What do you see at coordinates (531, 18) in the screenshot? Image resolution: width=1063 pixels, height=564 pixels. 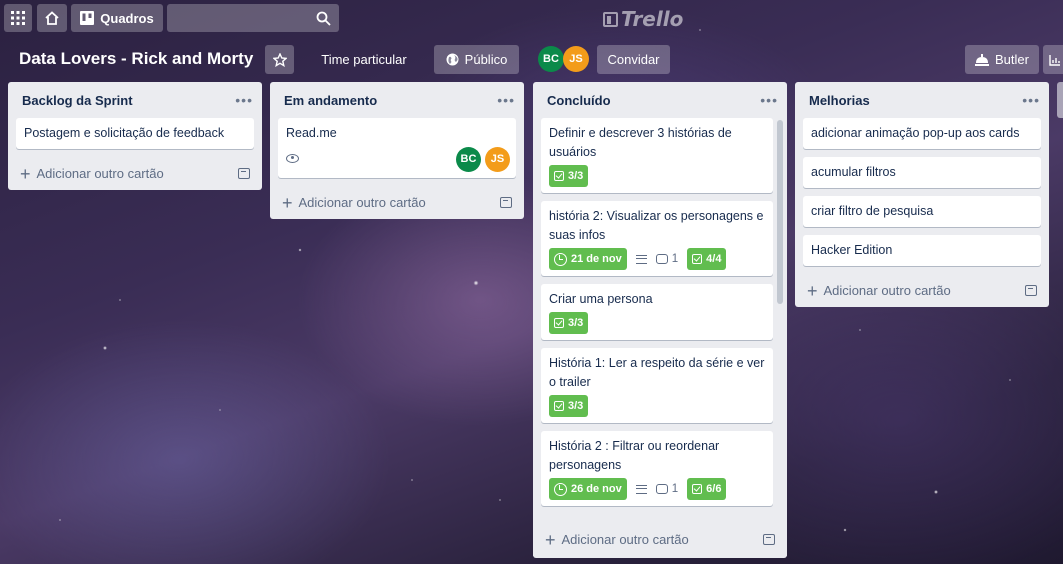 I see `top-bar: Quadros Trello` at bounding box center [531, 18].